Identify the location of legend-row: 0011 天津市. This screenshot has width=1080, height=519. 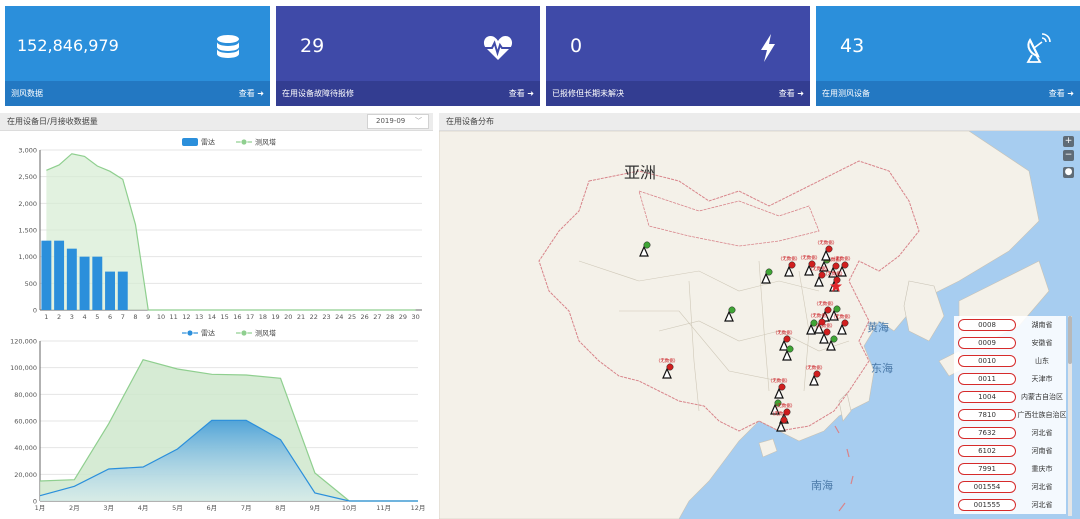
(1010, 379).